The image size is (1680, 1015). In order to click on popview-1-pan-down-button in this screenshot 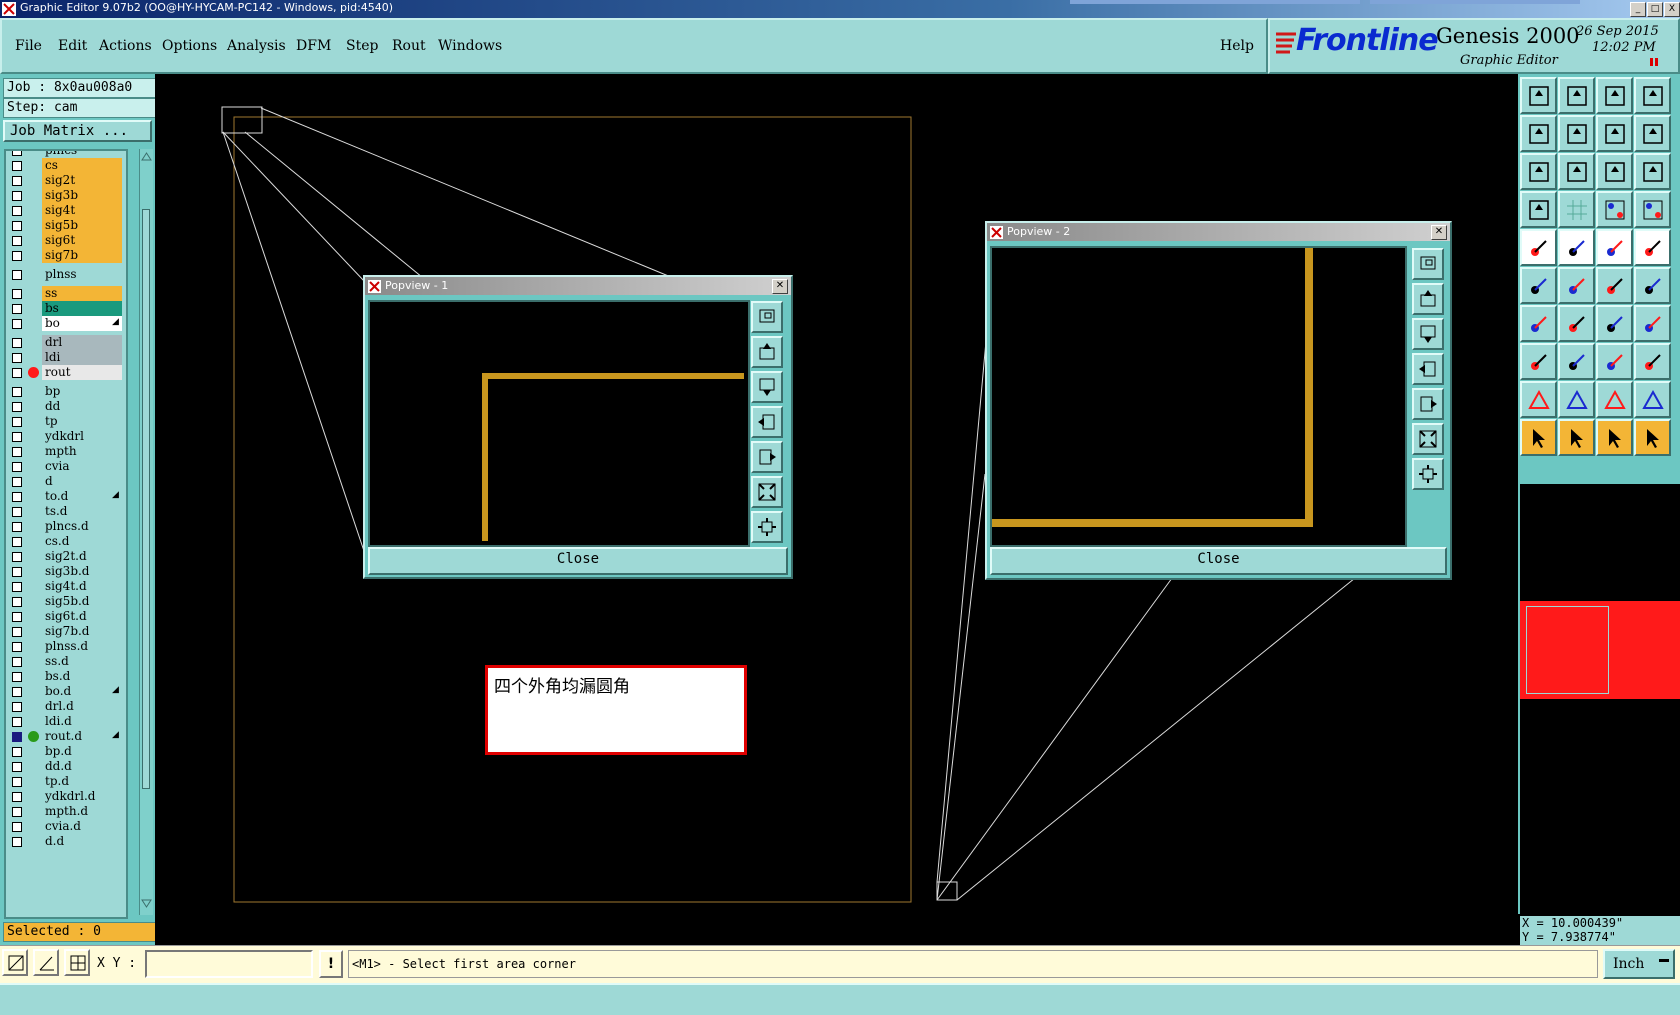, I will do `click(767, 387)`.